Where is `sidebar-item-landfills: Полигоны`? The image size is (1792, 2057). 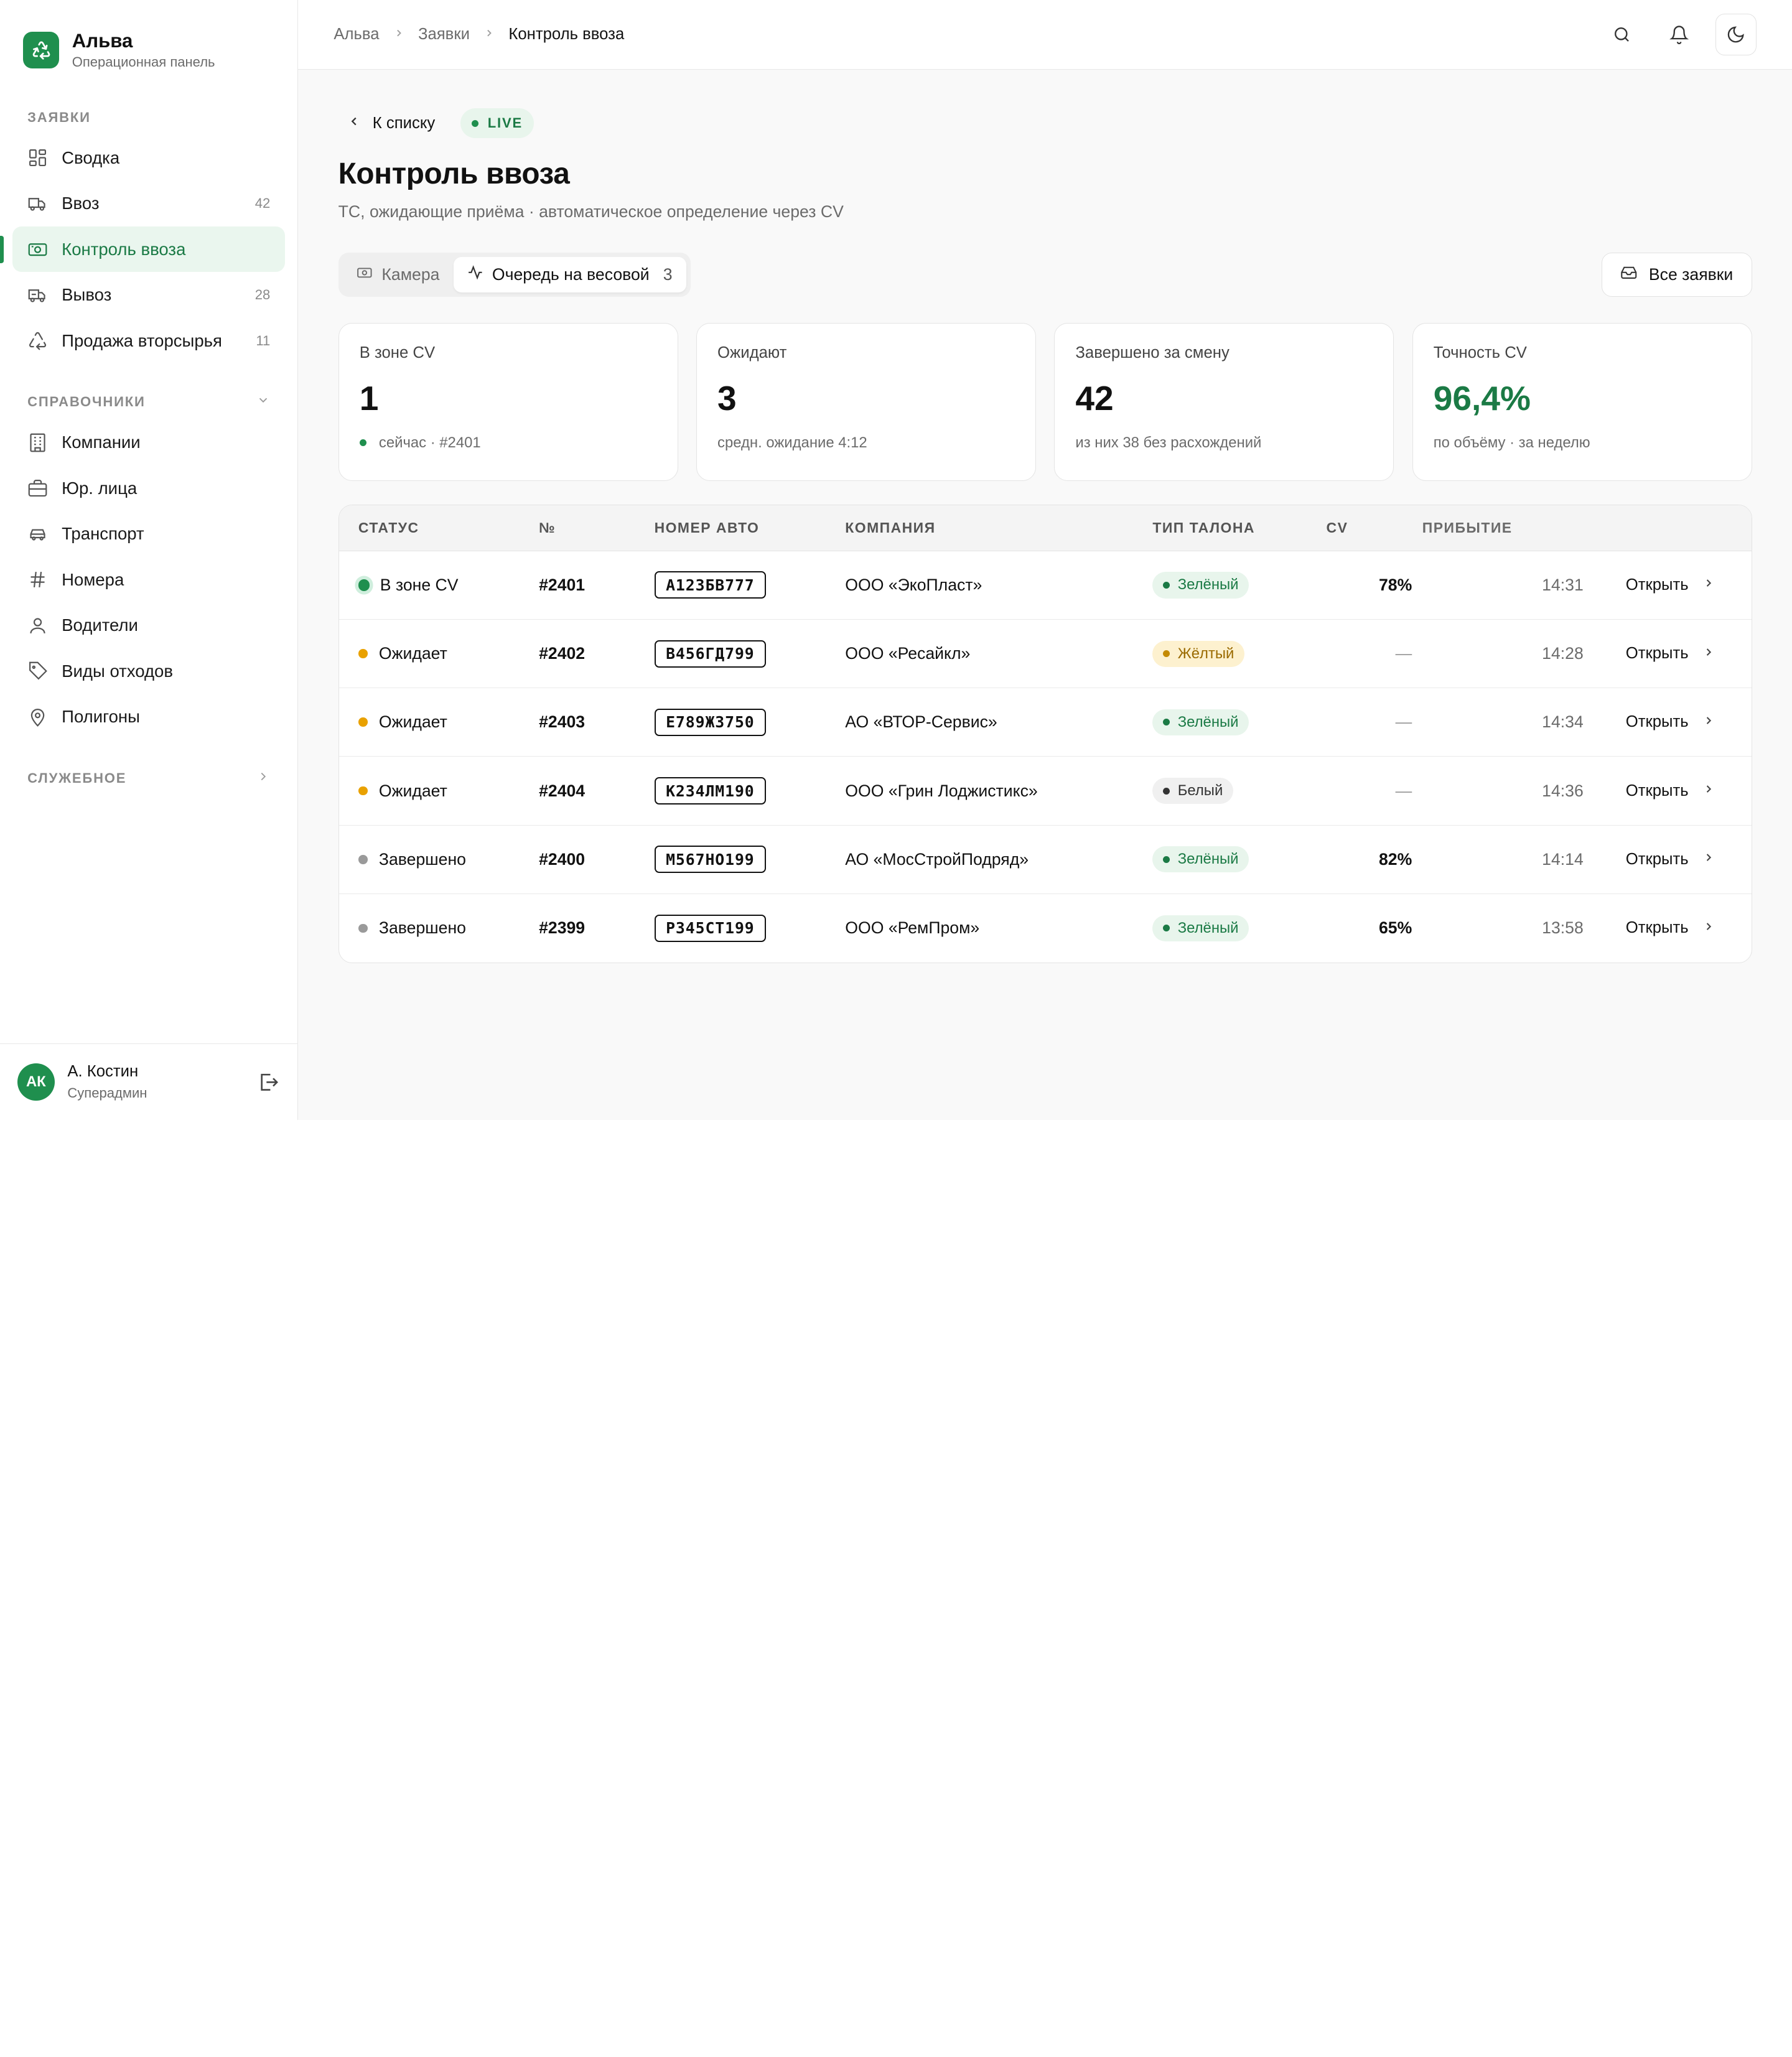 sidebar-item-landfills: Полигоны is located at coordinates (149, 716).